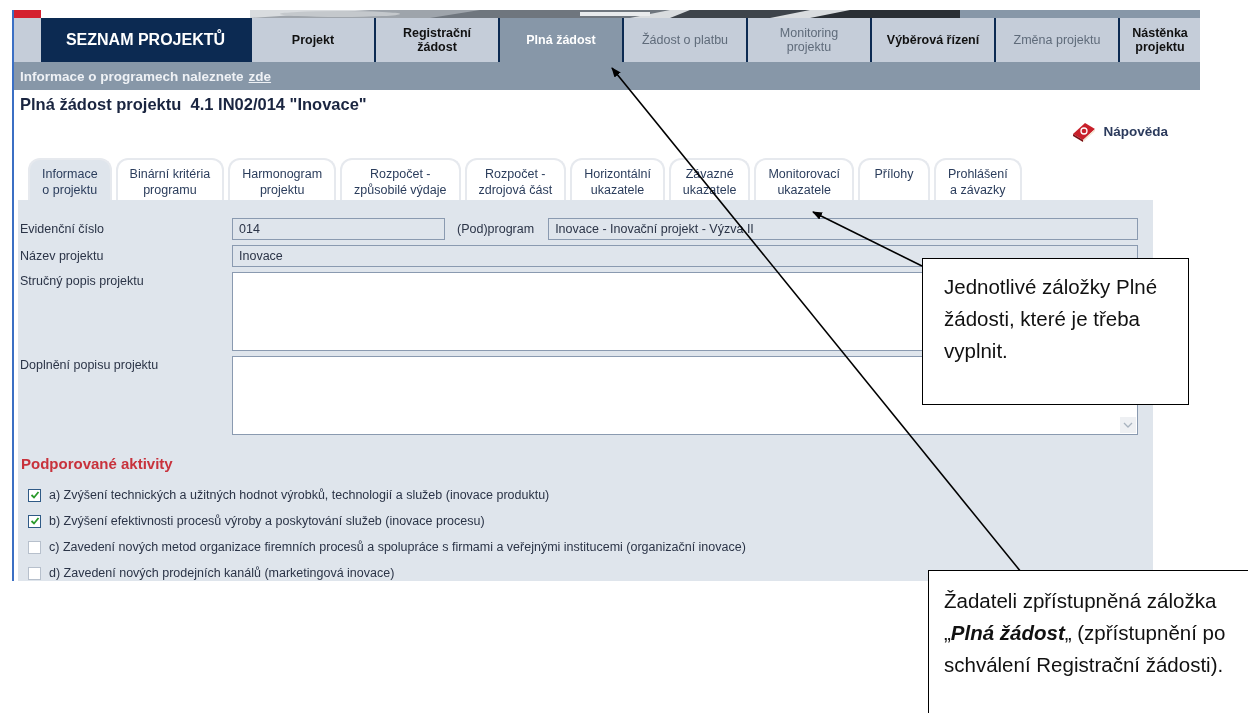 The width and height of the screenshot is (1248, 713). What do you see at coordinates (893, 179) in the screenshot?
I see `form-tab: Přílohy` at bounding box center [893, 179].